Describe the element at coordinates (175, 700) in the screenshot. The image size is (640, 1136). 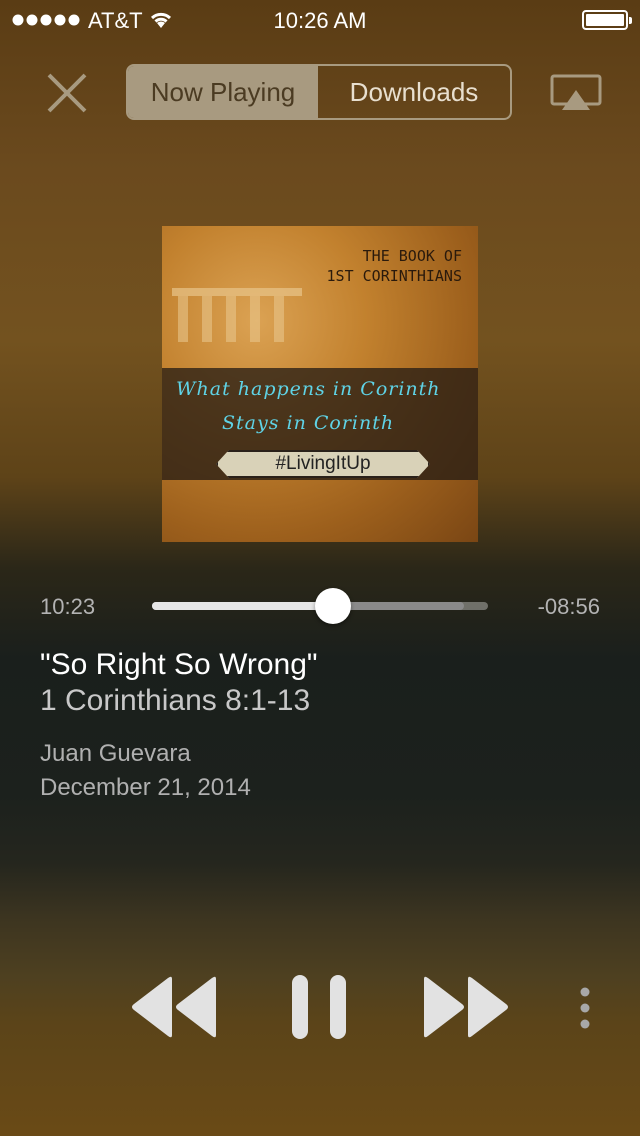
I see `sermon-passage: 1 Corinthians 8:1-13` at that location.